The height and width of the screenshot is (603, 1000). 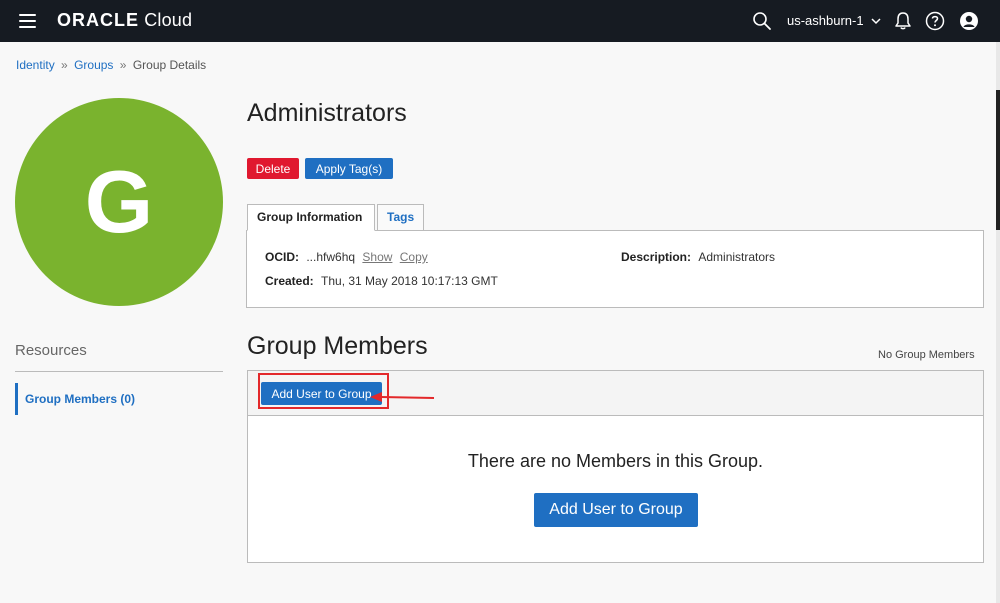 What do you see at coordinates (273, 168) in the screenshot?
I see `delete-button: Delete` at bounding box center [273, 168].